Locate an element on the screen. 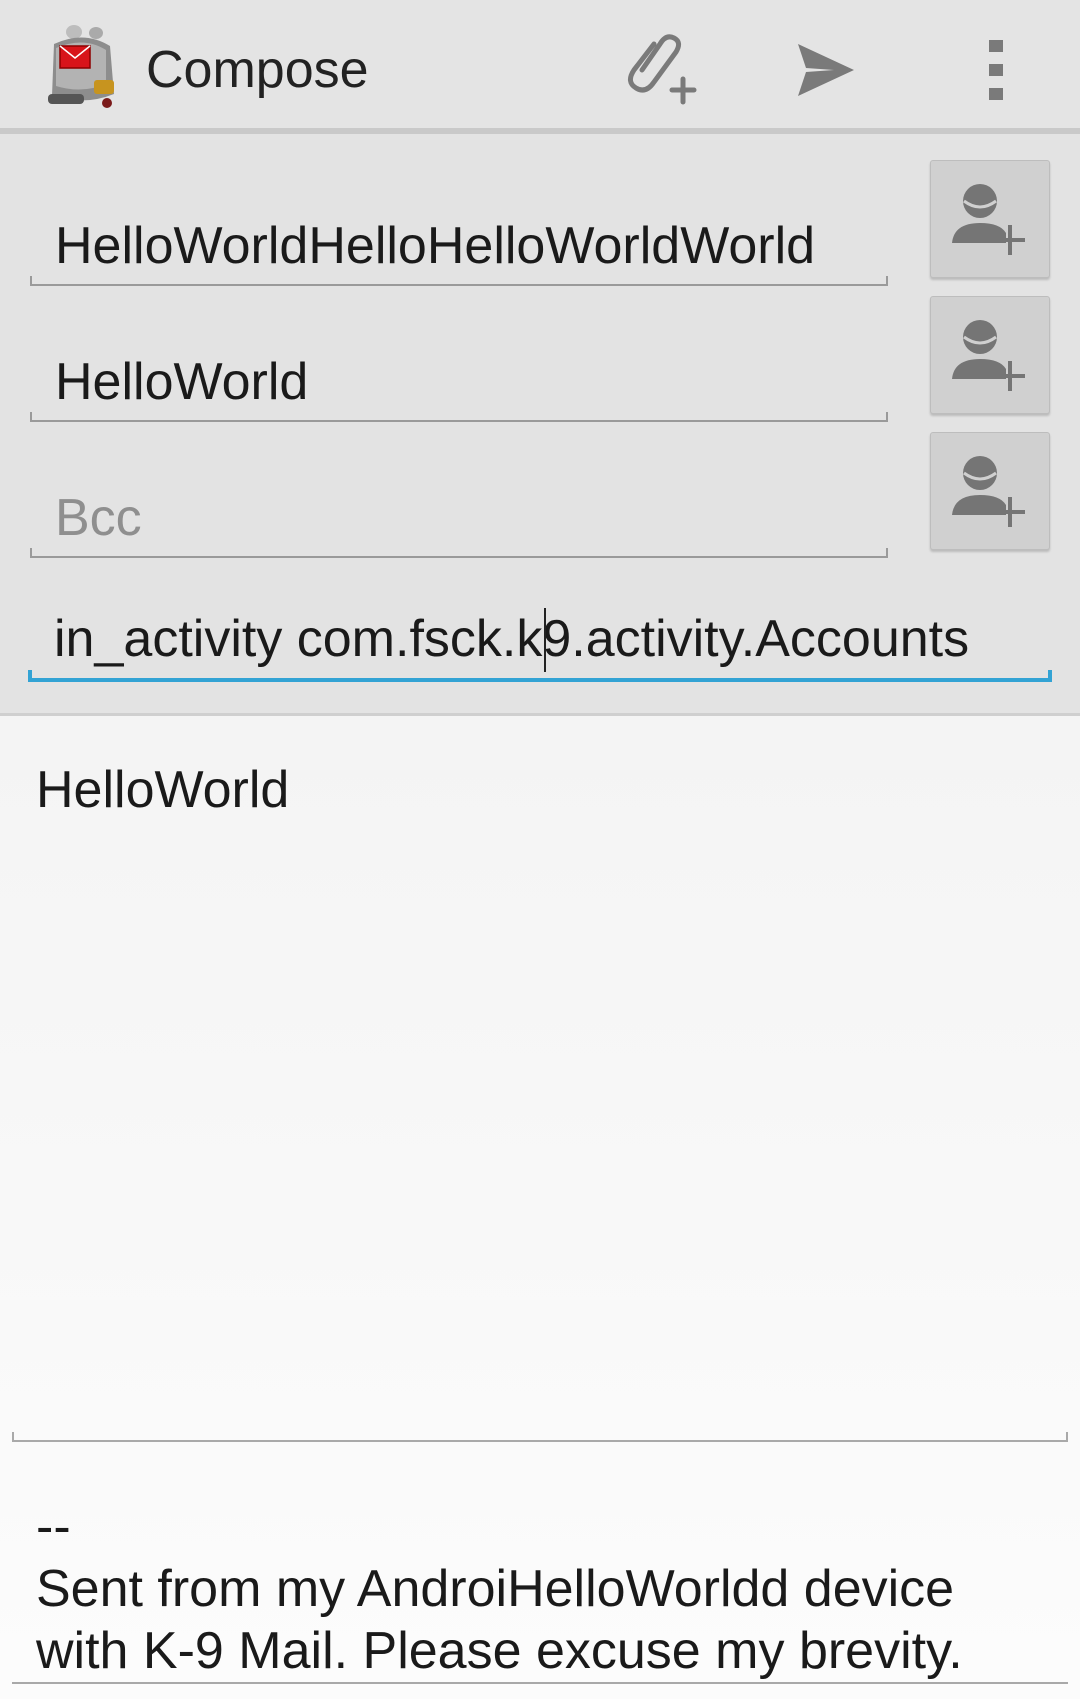 The image size is (1080, 1699). message-body-underline is located at coordinates (540, 1437).